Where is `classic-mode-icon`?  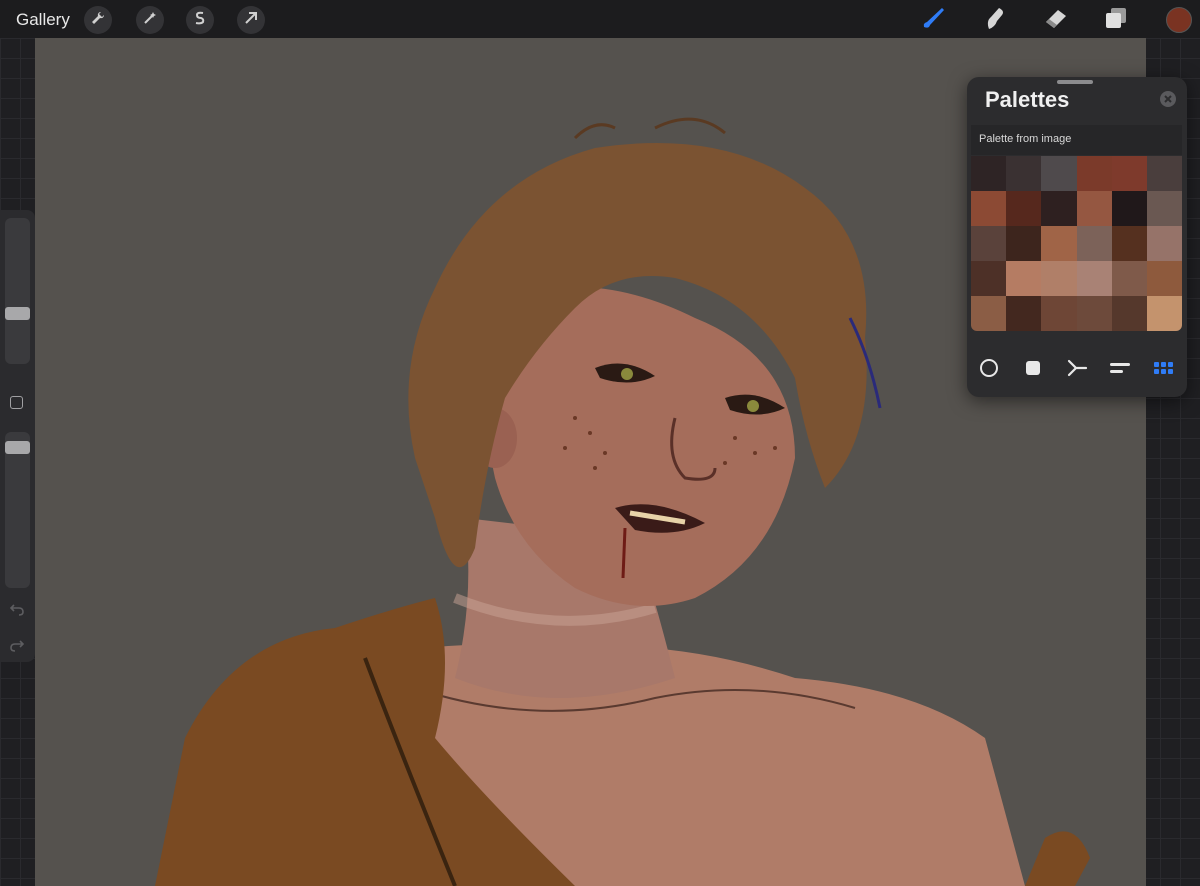
classic-mode-icon is located at coordinates (1033, 368).